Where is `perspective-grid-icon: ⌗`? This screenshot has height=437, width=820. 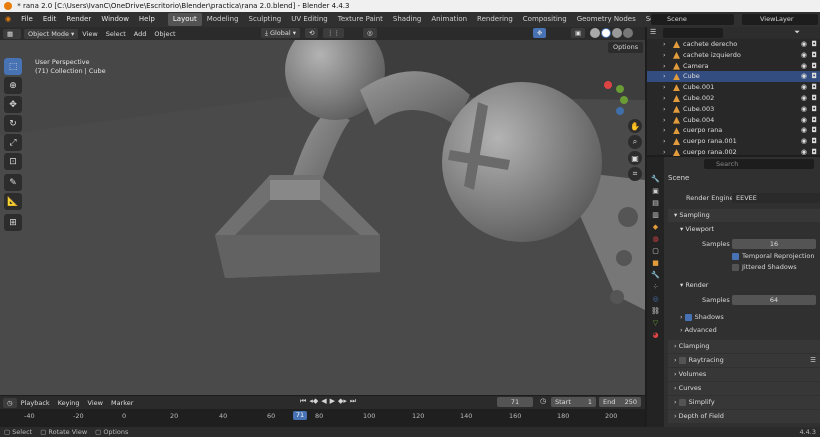
perspective-grid-icon: ⌗ is located at coordinates (635, 174).